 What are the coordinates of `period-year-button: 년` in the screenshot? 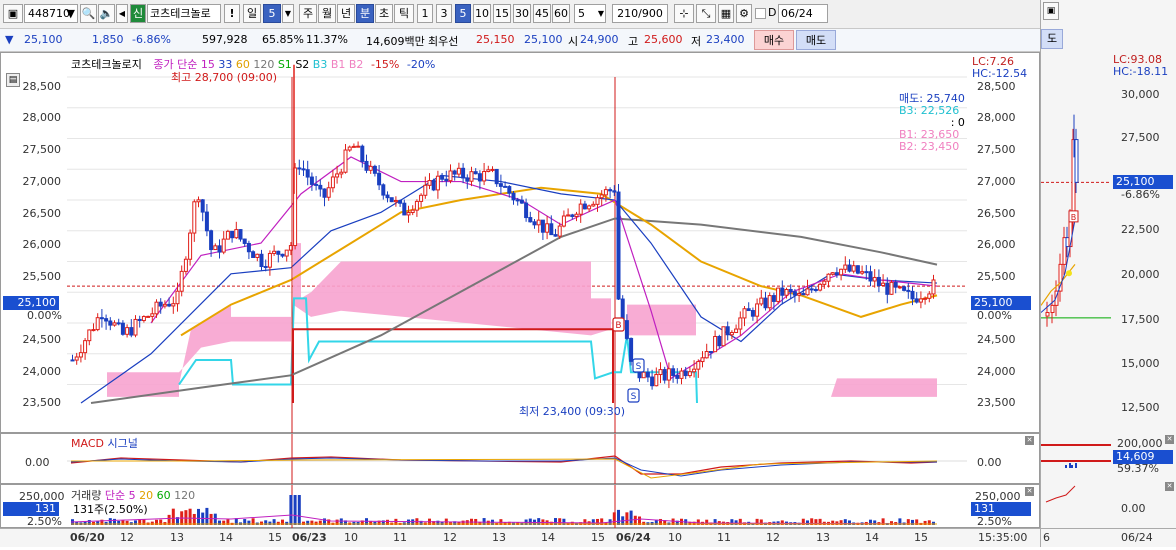 It's located at (346, 13).